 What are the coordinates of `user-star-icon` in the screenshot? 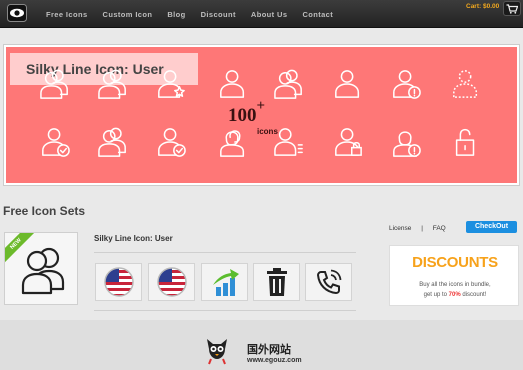 It's located at (171, 84).